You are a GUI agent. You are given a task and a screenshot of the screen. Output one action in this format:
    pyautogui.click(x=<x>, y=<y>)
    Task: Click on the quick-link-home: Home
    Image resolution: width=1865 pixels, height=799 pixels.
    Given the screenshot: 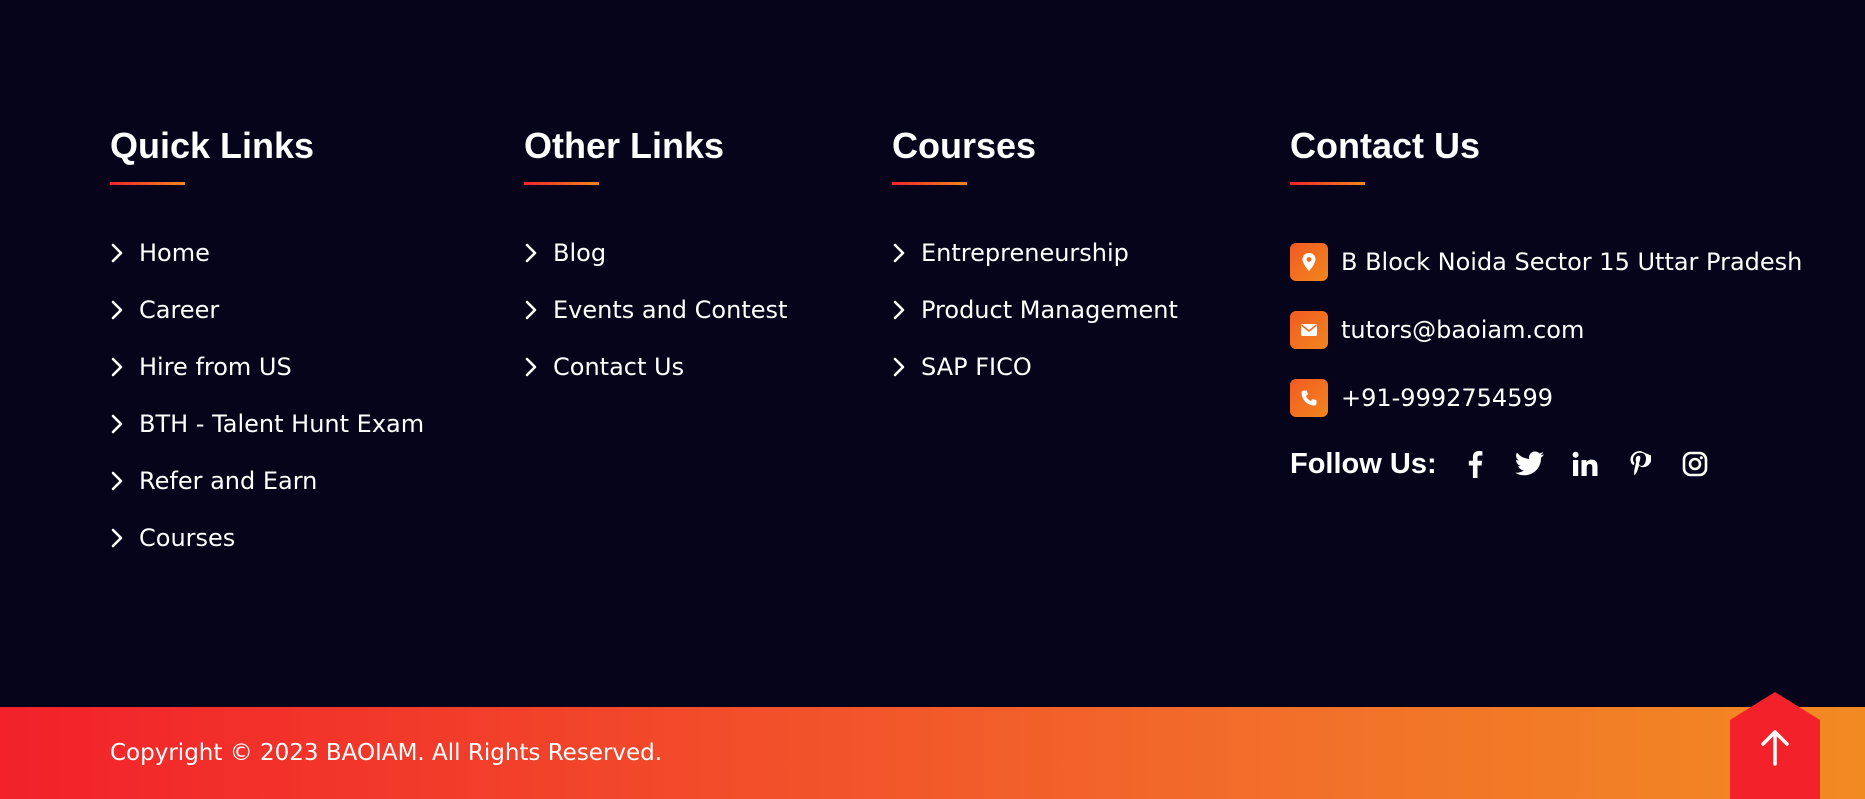 What is the action you would take?
    pyautogui.click(x=267, y=253)
    